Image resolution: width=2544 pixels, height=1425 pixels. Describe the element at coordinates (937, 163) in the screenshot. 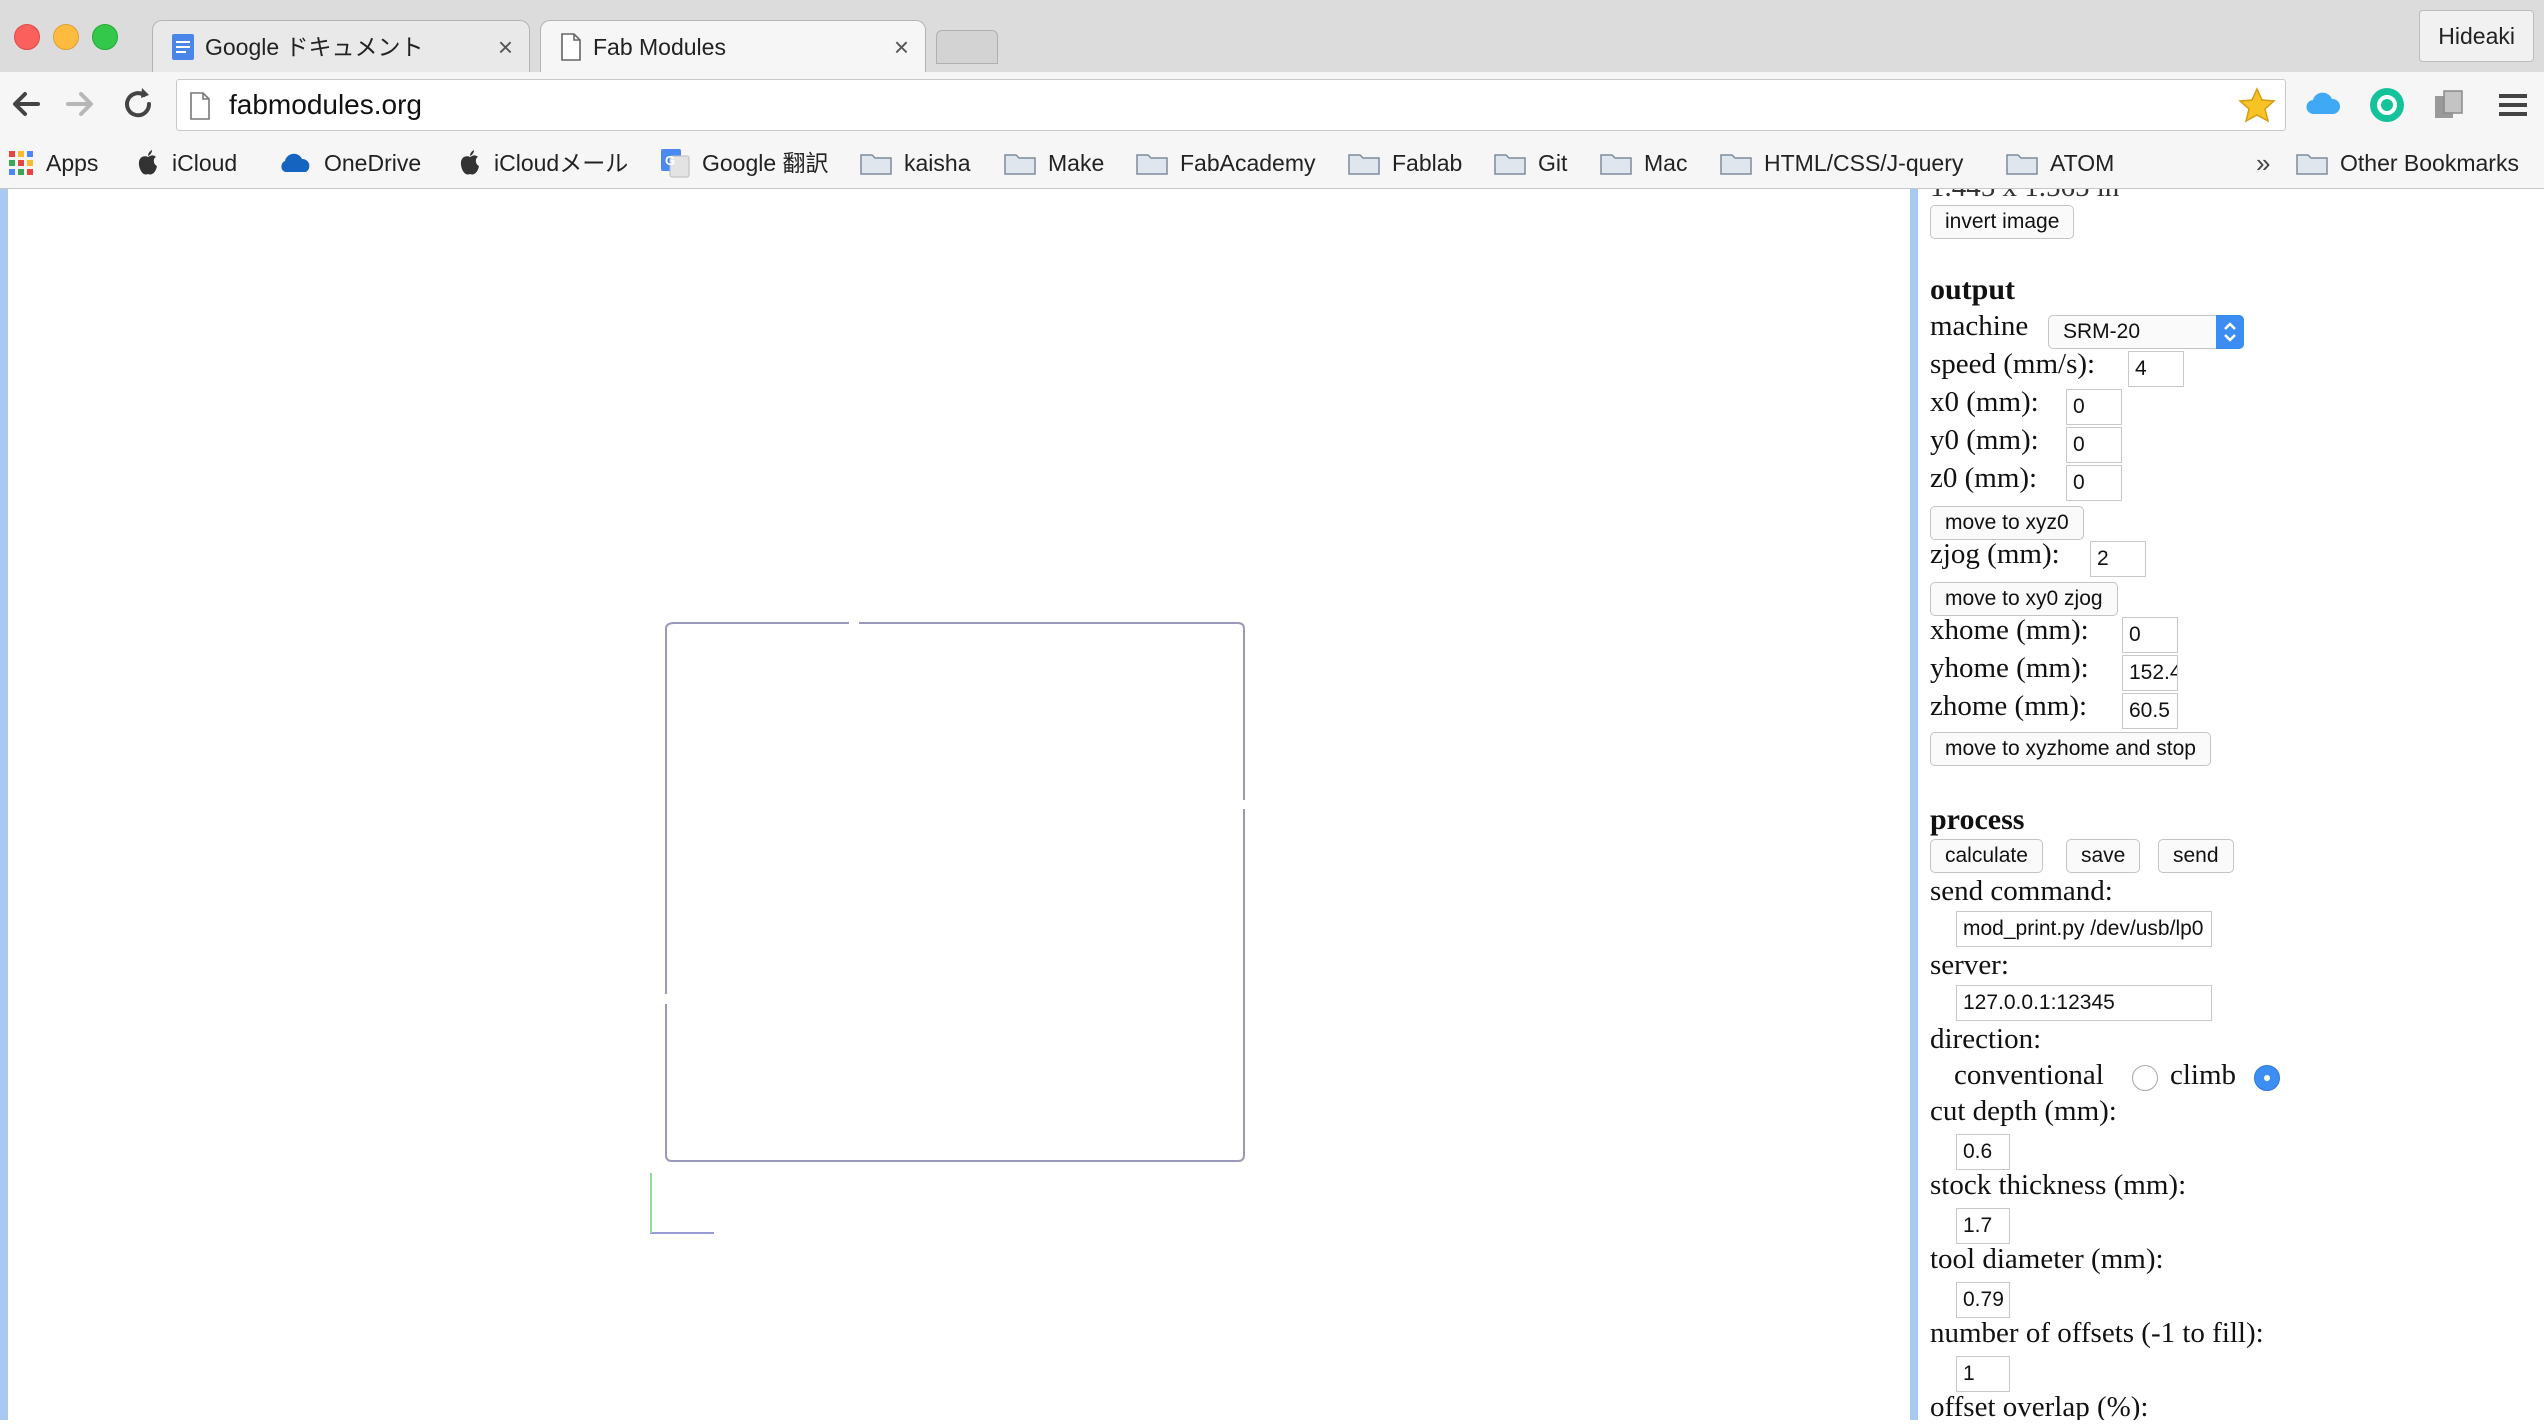

I see `bookmark-label: kaisha` at that location.